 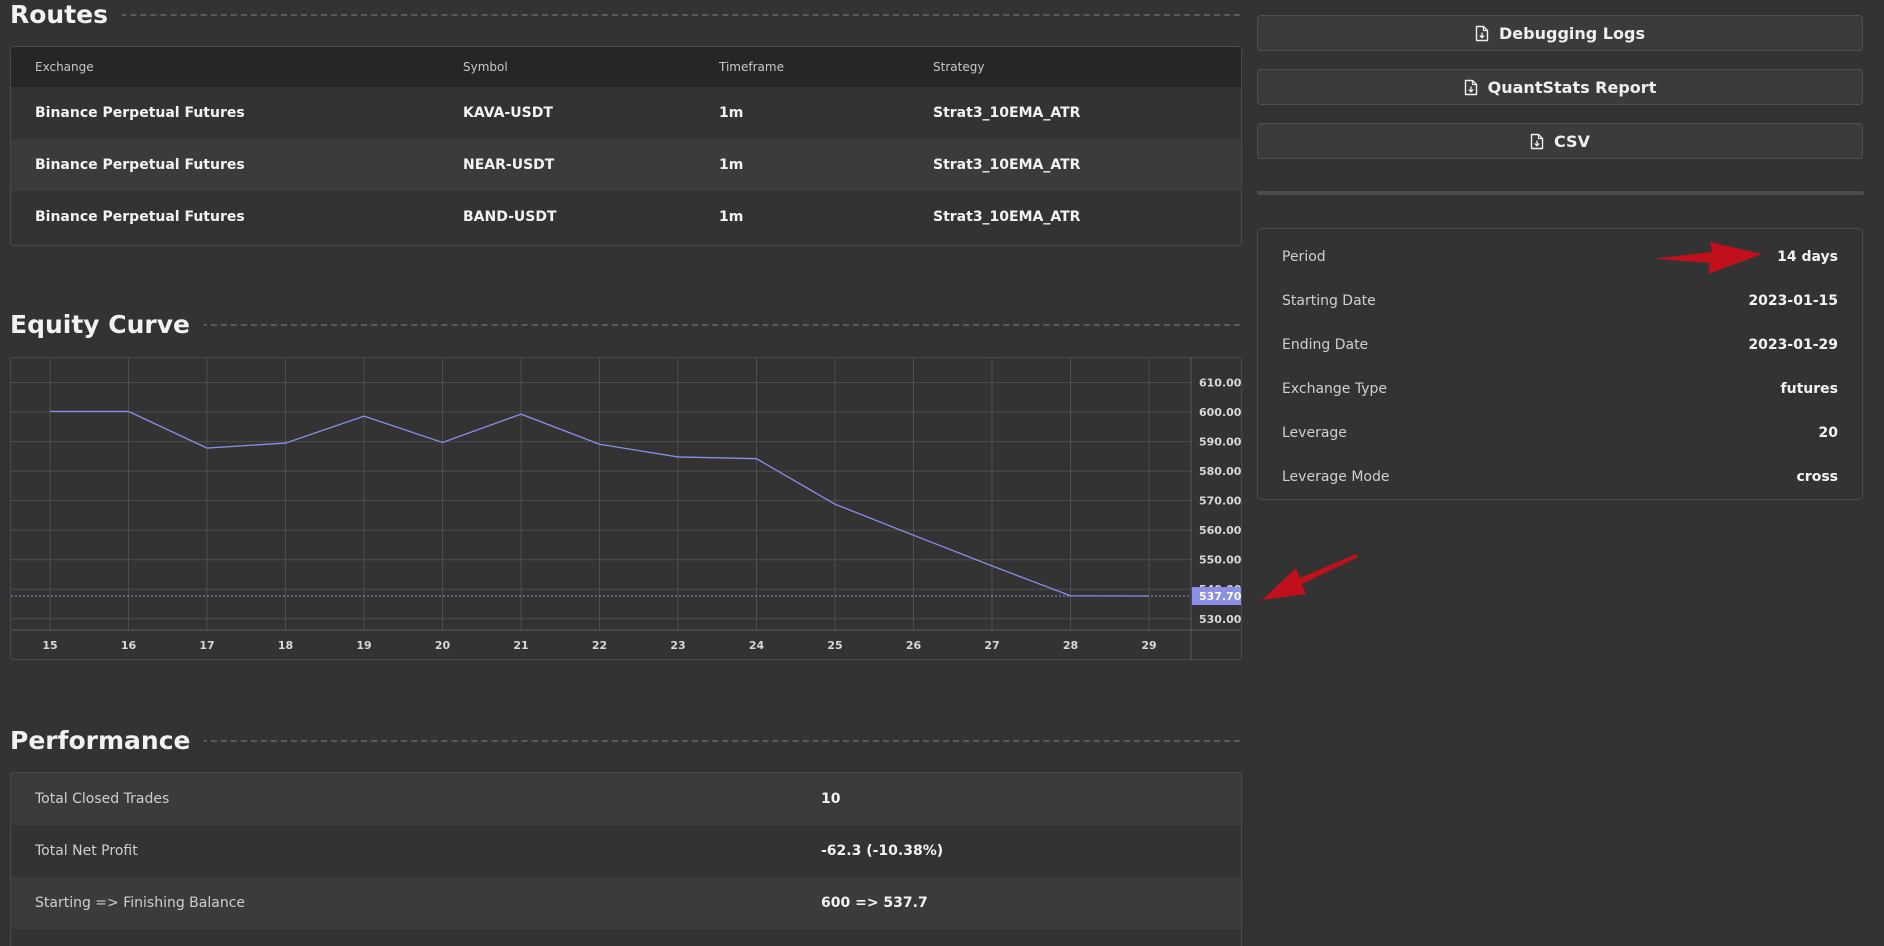 I want to click on y-tick-label: 600.00, so click(x=1220, y=412).